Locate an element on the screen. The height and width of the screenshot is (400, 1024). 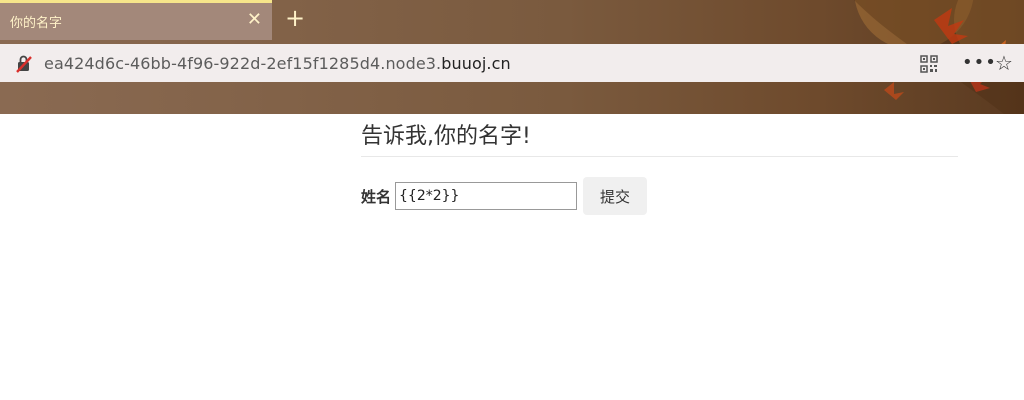
submit-button: 提交 is located at coordinates (615, 196).